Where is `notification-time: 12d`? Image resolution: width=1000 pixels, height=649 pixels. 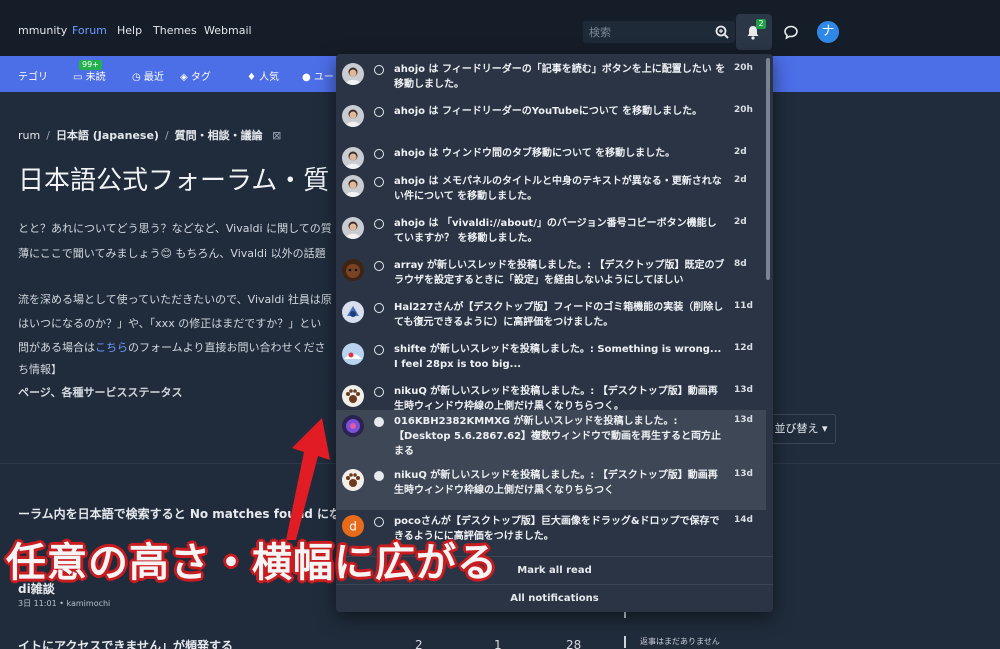
notification-time: 12d is located at coordinates (743, 348).